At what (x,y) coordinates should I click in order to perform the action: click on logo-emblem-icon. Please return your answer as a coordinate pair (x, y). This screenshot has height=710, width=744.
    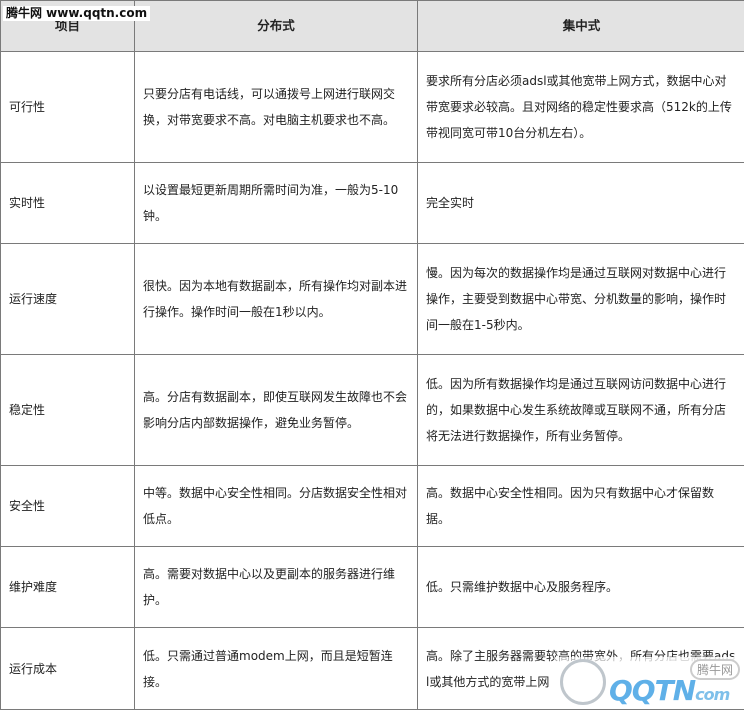
    Looking at the image, I should click on (583, 682).